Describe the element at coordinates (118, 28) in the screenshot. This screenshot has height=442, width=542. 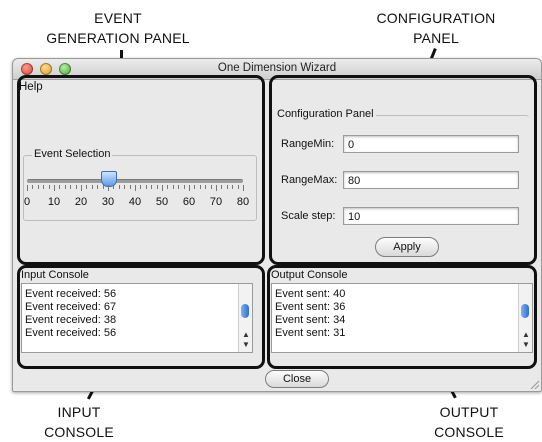
I see `callout-event-generation: EVENT GENERATION PANEL` at that location.